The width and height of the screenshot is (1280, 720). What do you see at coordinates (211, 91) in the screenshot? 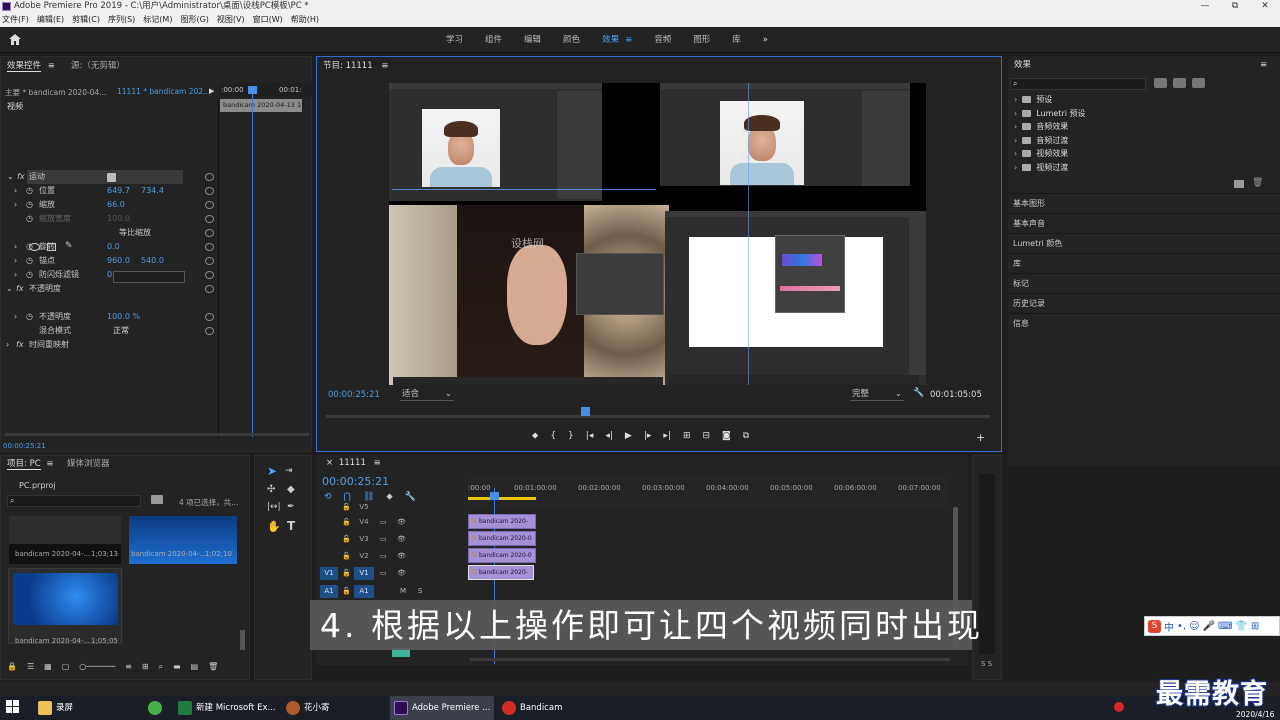
I see `play-only-audio-icon: ▶` at bounding box center [211, 91].